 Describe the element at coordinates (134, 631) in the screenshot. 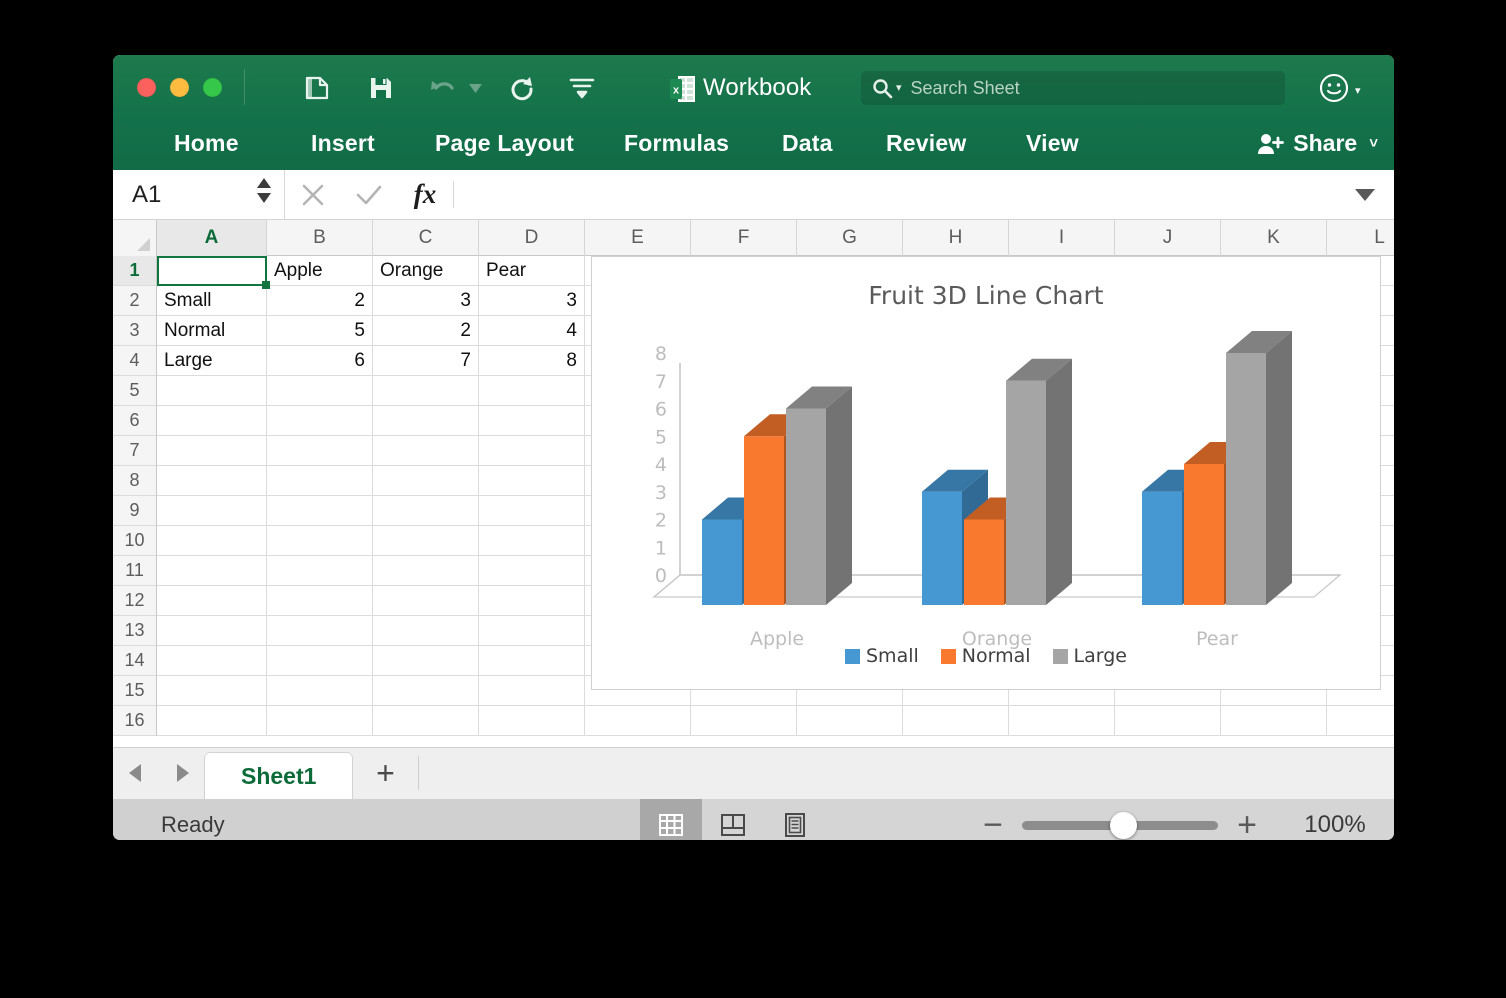

I see `row-header-13: 13` at that location.